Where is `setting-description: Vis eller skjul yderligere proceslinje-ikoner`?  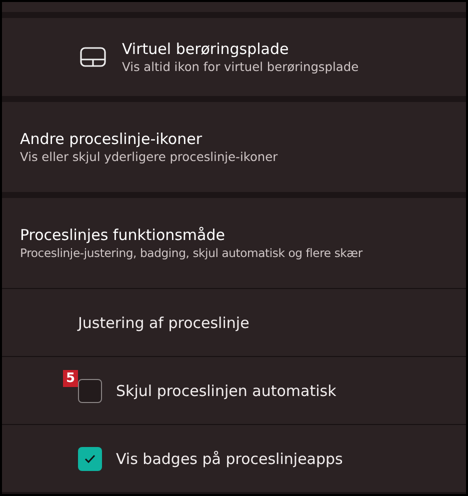
setting-description: Vis eller skjul yderligere proceslinje-ikoner is located at coordinates (149, 157).